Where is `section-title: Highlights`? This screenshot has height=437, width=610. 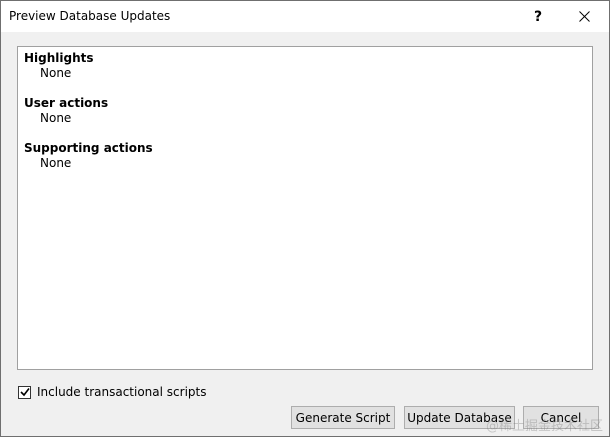 section-title: Highlights is located at coordinates (59, 58).